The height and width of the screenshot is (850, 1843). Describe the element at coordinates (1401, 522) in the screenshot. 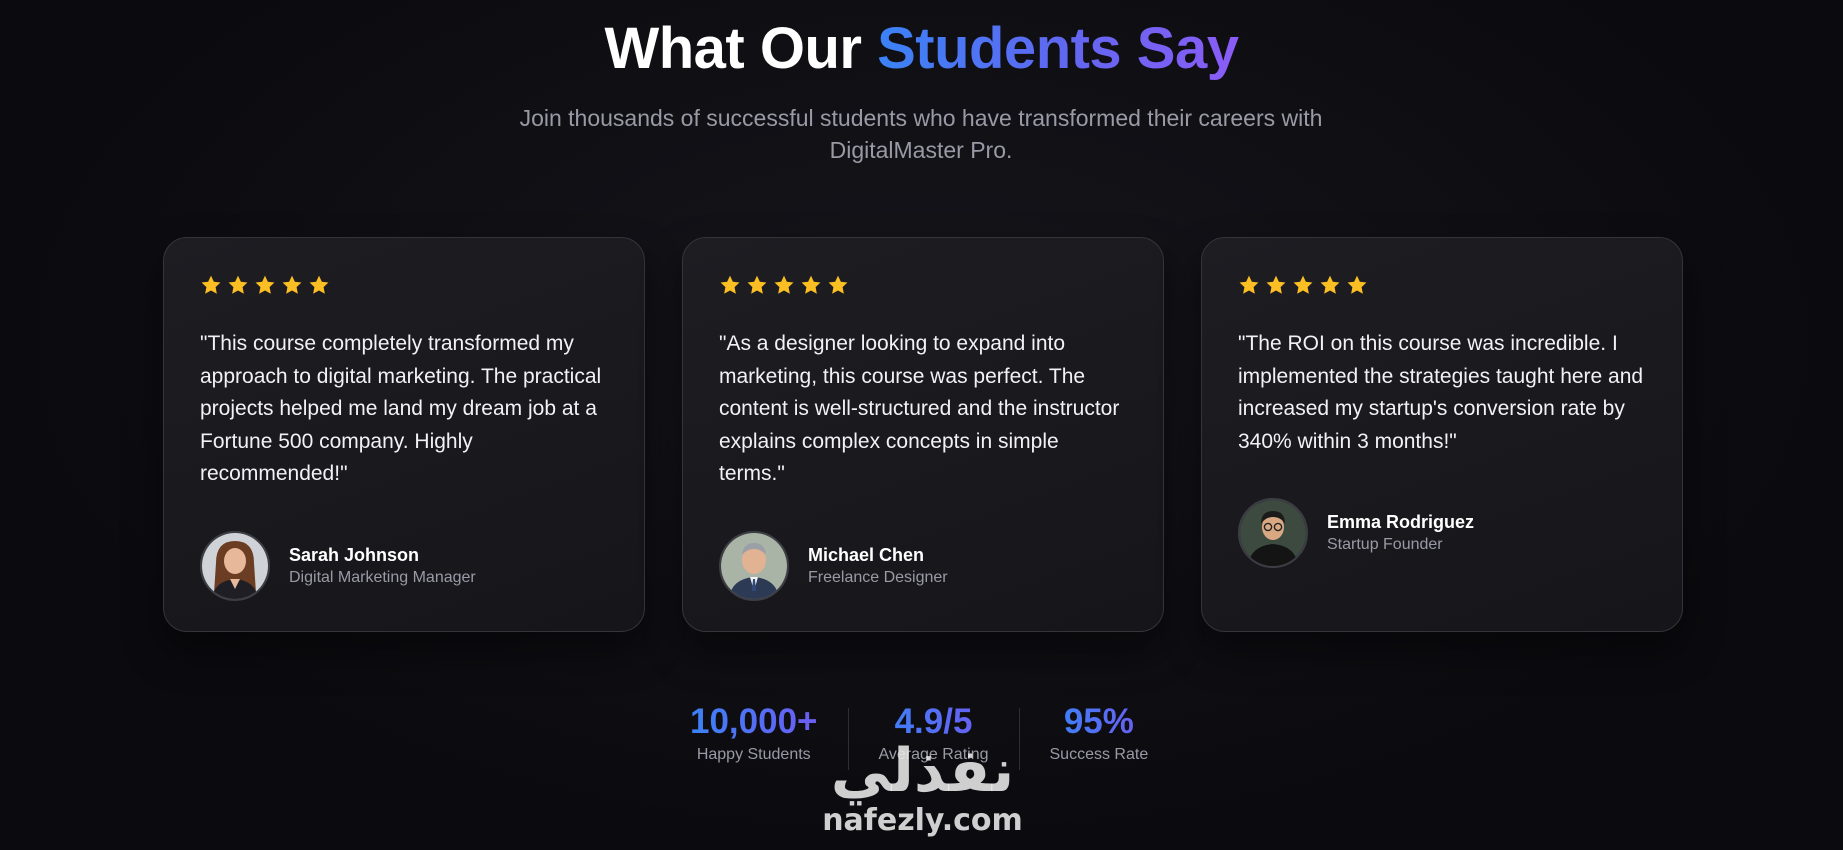

I see `author-name: Emma Rodriguez` at that location.